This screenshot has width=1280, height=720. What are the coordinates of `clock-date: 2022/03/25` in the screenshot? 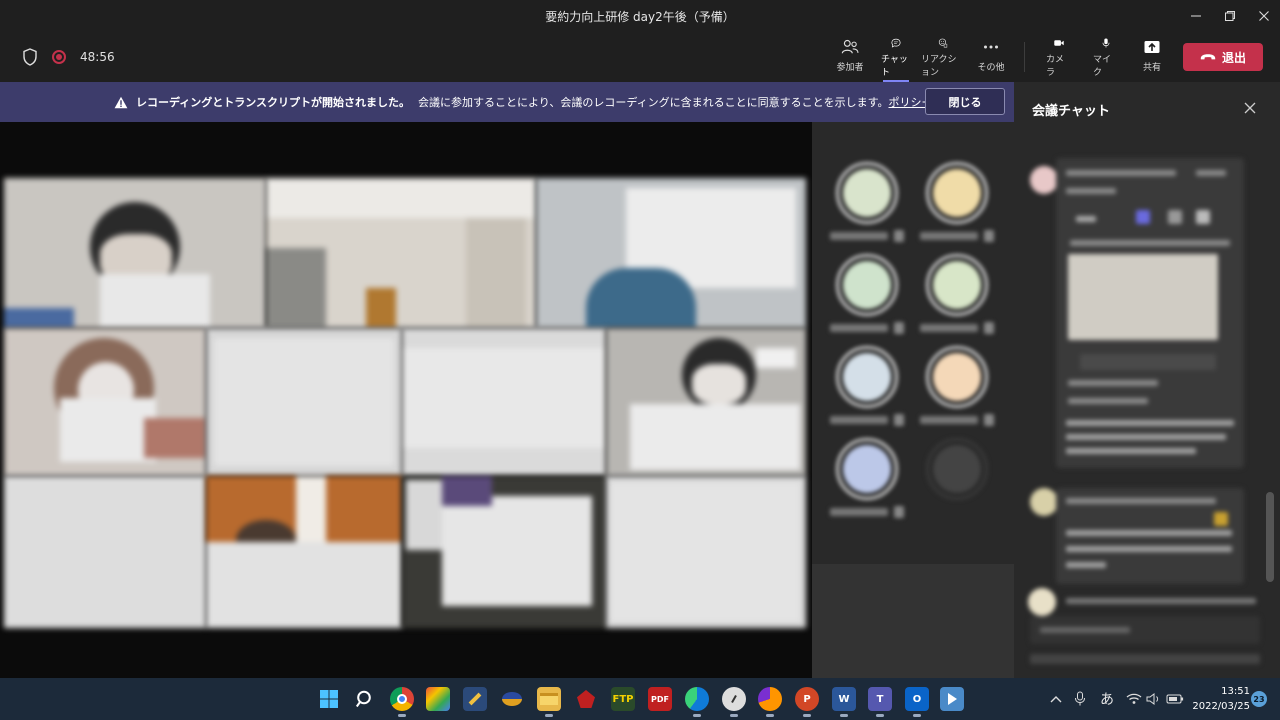 It's located at (1221, 706).